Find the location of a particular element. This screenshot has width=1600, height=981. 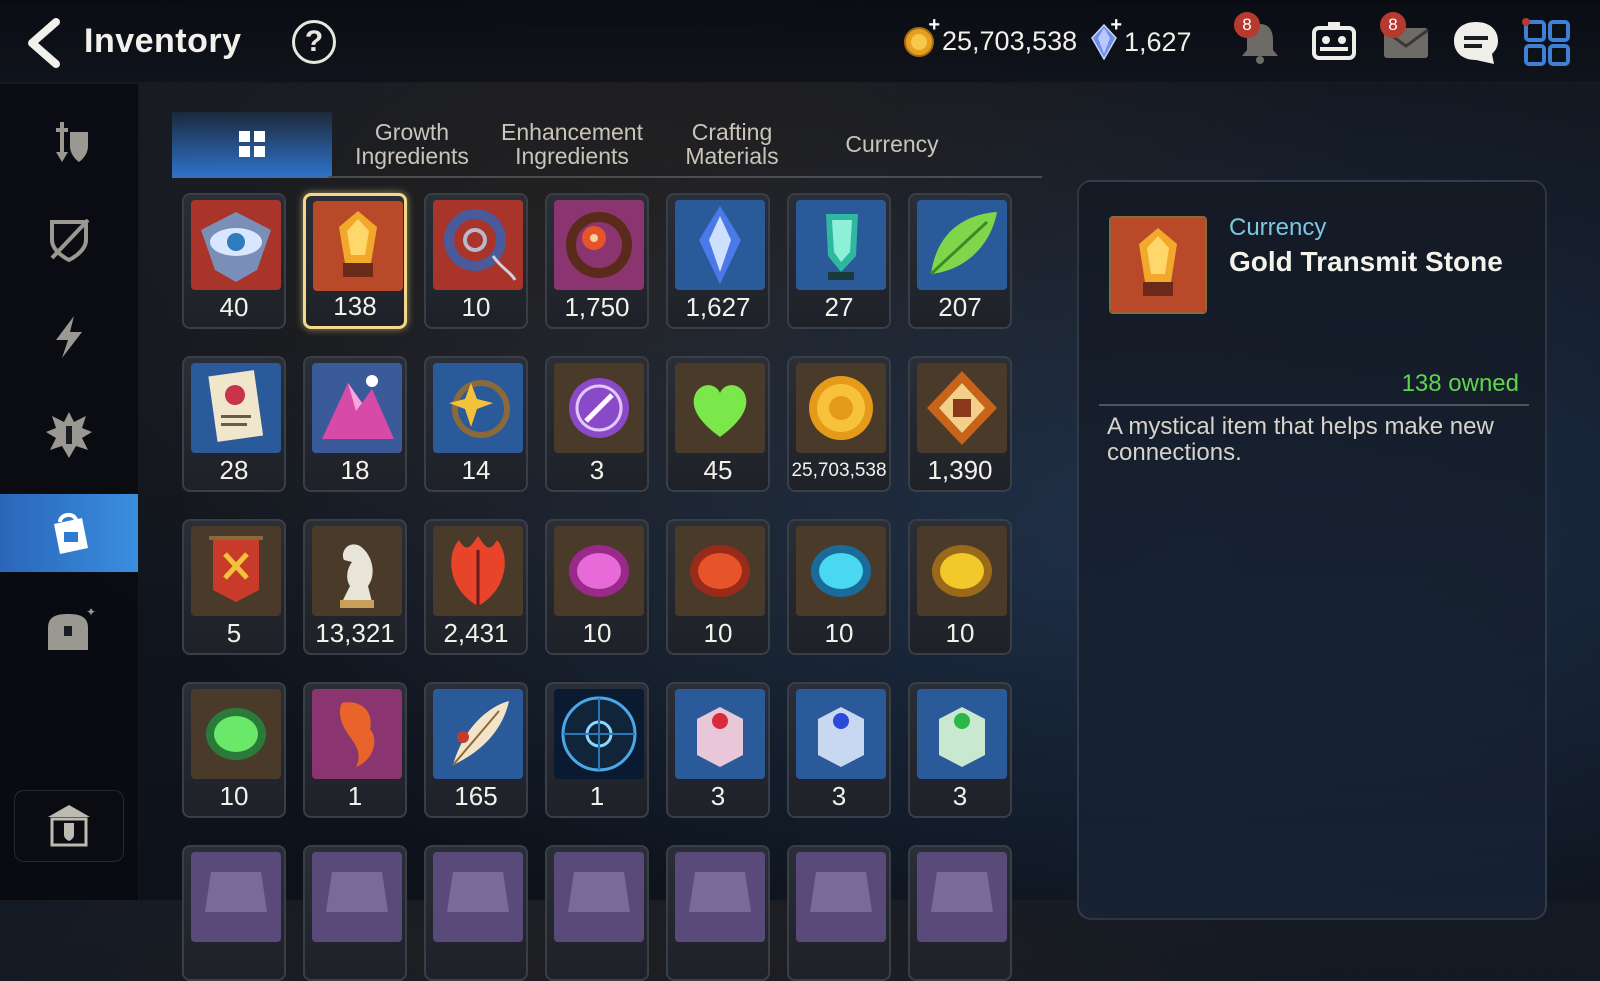

item-slot-red-leaf: 2,431 is located at coordinates (476, 587).